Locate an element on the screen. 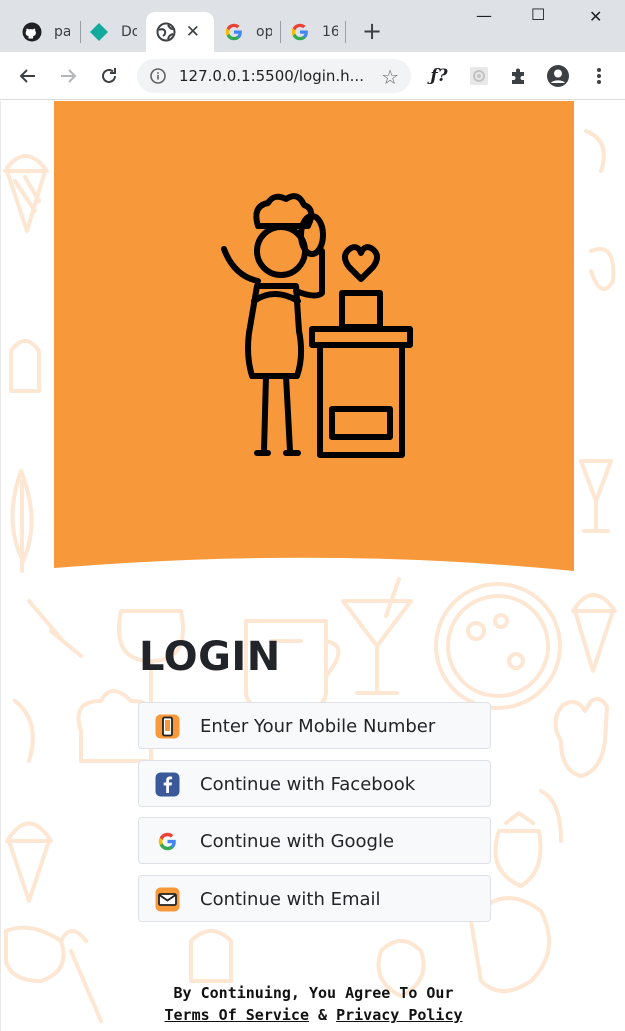  diamond-icon is located at coordinates (99, 32).